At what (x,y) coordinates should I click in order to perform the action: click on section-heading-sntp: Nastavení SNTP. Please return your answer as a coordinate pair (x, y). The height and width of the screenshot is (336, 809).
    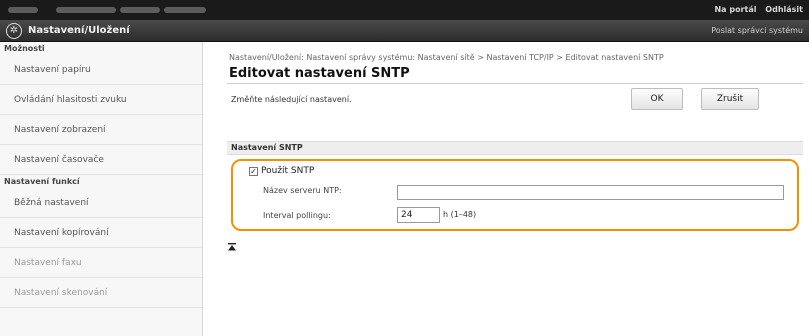
    Looking at the image, I should click on (515, 148).